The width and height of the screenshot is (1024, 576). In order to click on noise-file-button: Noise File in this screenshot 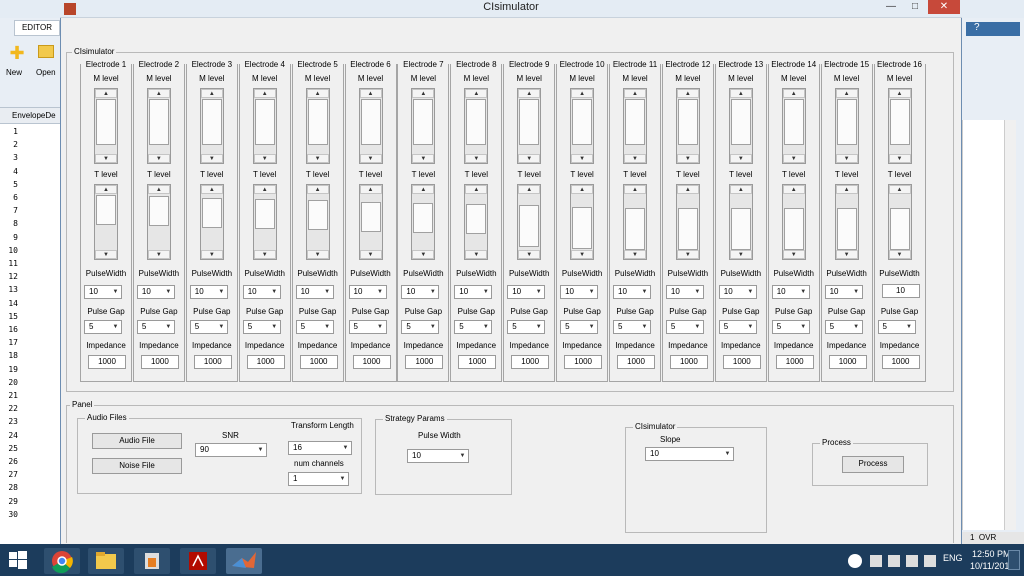, I will do `click(137, 466)`.